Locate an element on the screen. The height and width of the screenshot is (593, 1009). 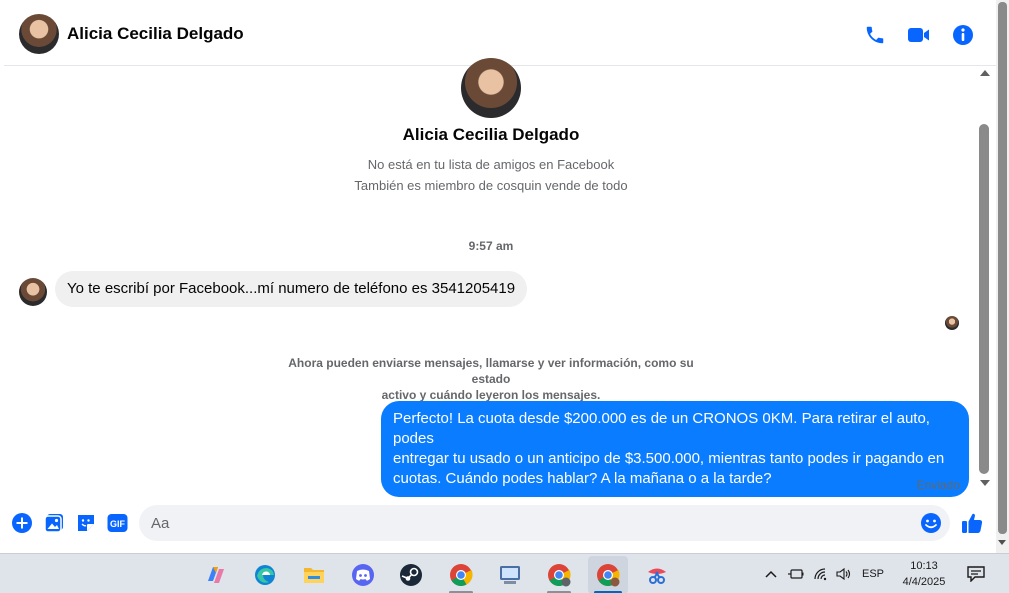
conversation-info-button is located at coordinates (963, 35).